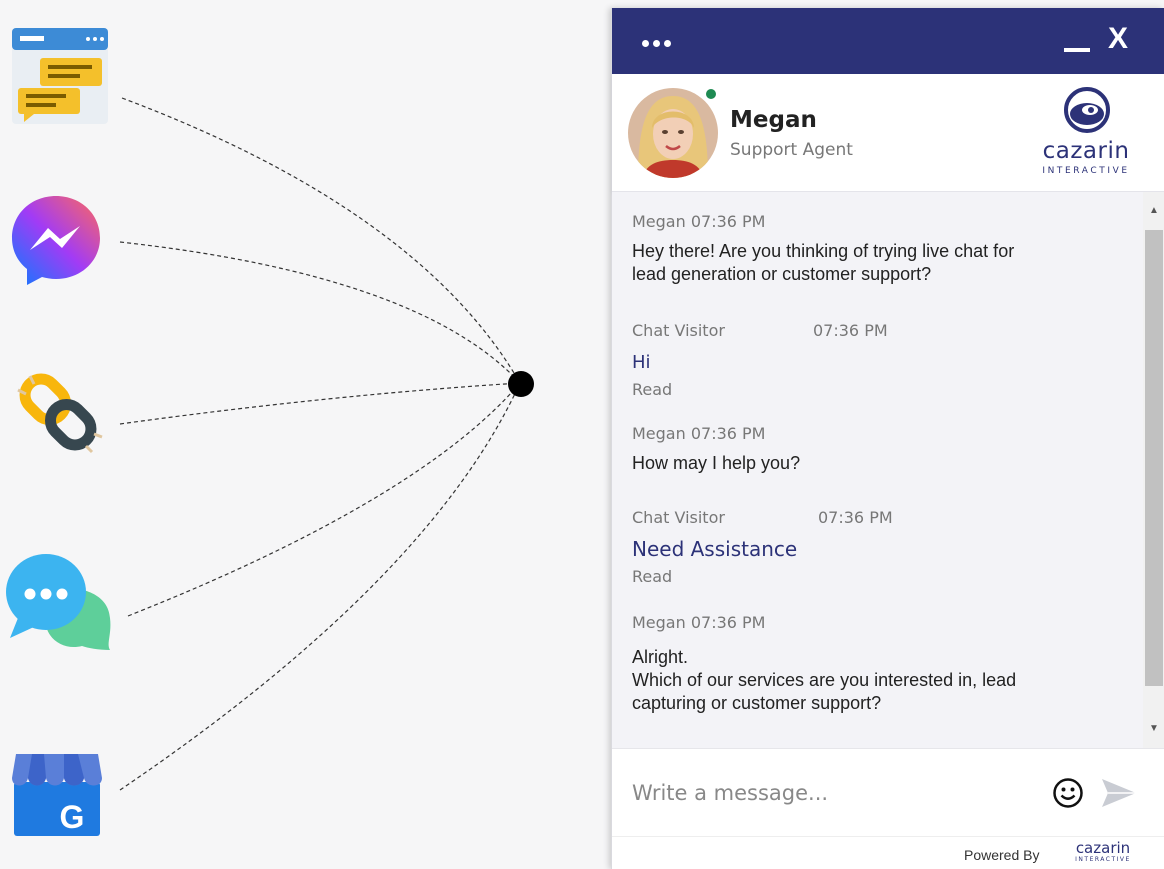 The height and width of the screenshot is (869, 1164). Describe the element at coordinates (58, 602) in the screenshot. I see `chat-bubbles-icon` at that location.